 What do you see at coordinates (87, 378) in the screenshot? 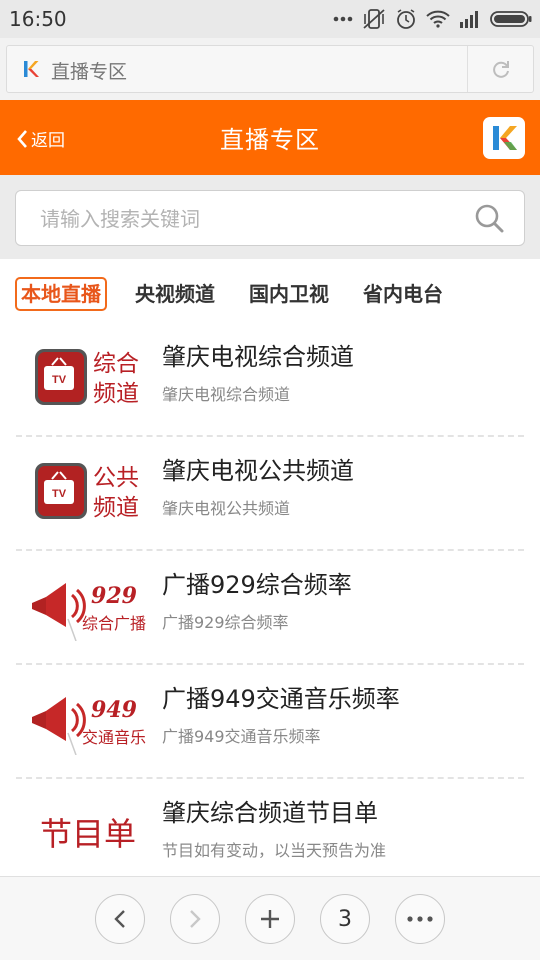
I see `tv-channel-logo: TV 综合 频道` at bounding box center [87, 378].